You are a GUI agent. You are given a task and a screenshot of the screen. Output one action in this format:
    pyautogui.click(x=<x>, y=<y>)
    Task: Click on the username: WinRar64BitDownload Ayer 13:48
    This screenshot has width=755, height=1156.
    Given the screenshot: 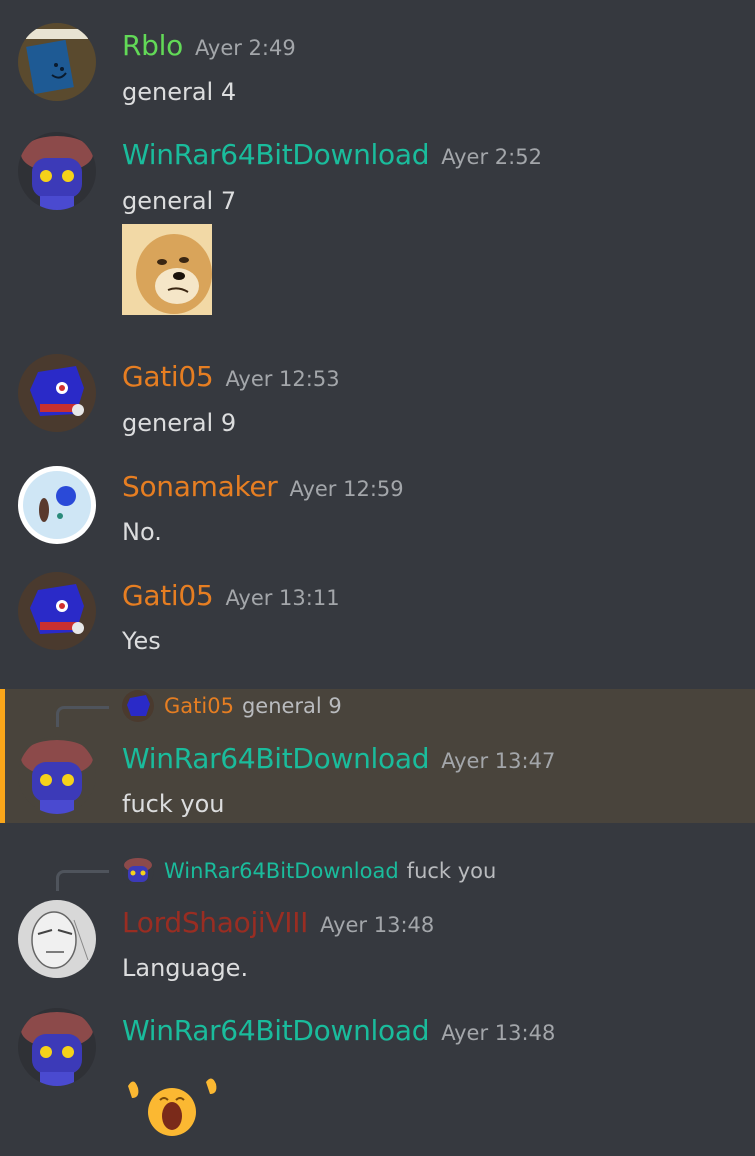 What is the action you would take?
    pyautogui.click(x=338, y=1032)
    